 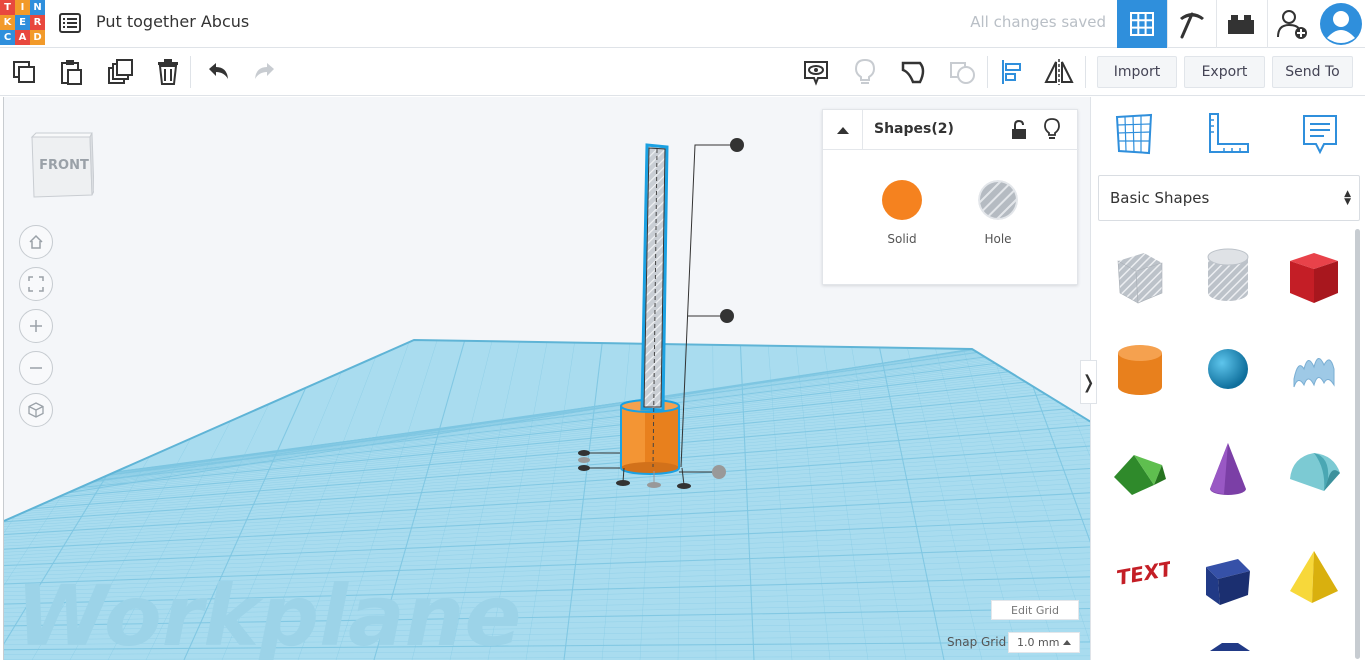 I want to click on panel-collapse-toggle: ❭, so click(x=1088, y=382).